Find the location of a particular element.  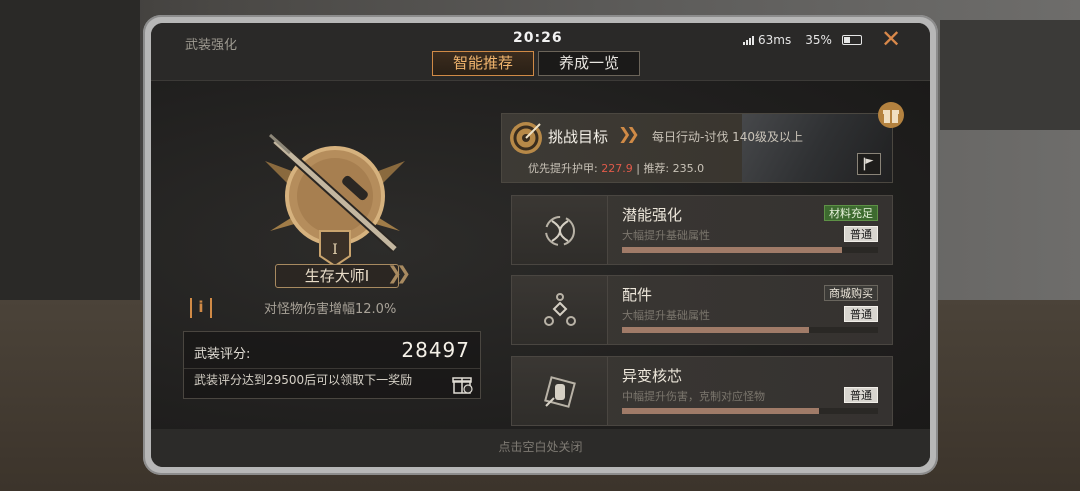

challenge-stats: 优先提升护甲: 227.9 | 推荐: 235.0 is located at coordinates (616, 168).